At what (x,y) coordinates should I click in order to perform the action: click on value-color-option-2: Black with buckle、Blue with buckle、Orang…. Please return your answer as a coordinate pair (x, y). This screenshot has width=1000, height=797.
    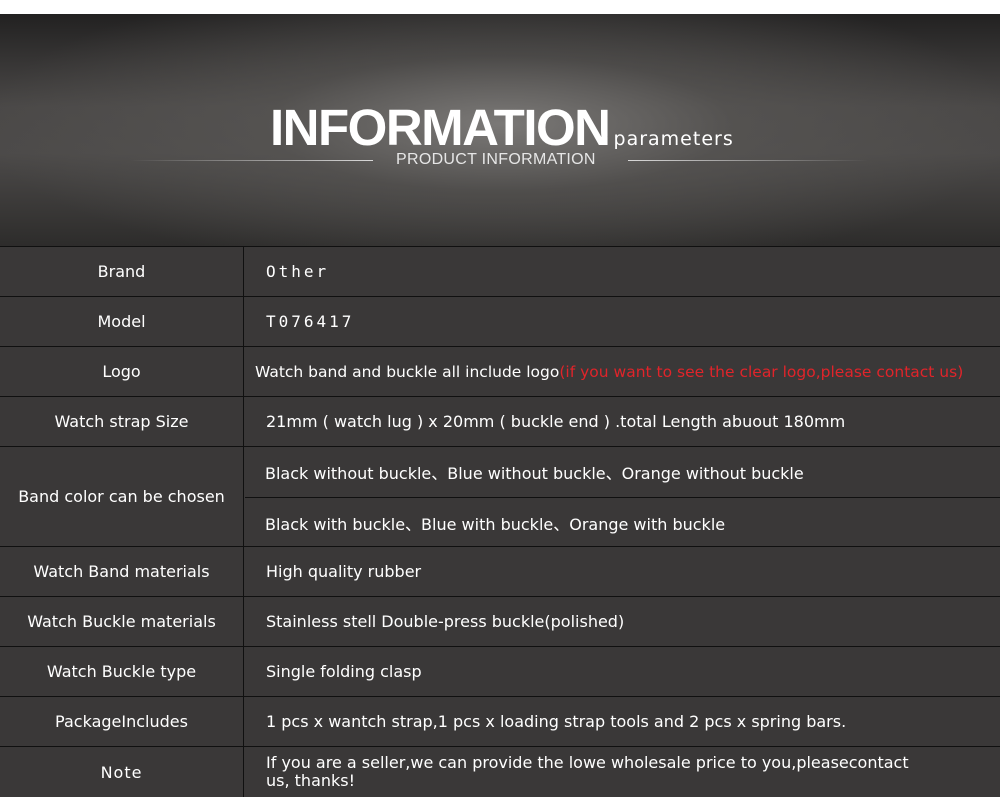
    Looking at the image, I should click on (622, 522).